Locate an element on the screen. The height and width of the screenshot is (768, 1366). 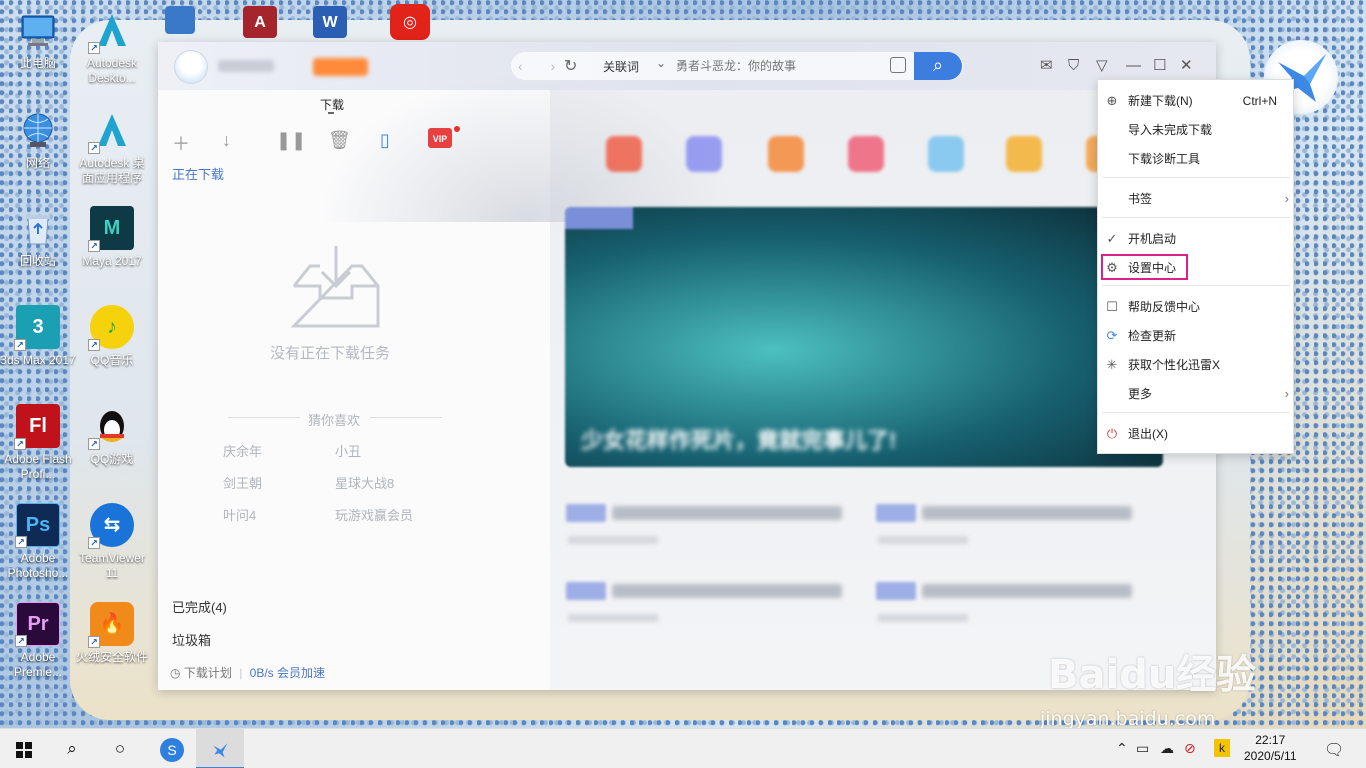
notification-icon: 🗨 is located at coordinates (1334, 750).